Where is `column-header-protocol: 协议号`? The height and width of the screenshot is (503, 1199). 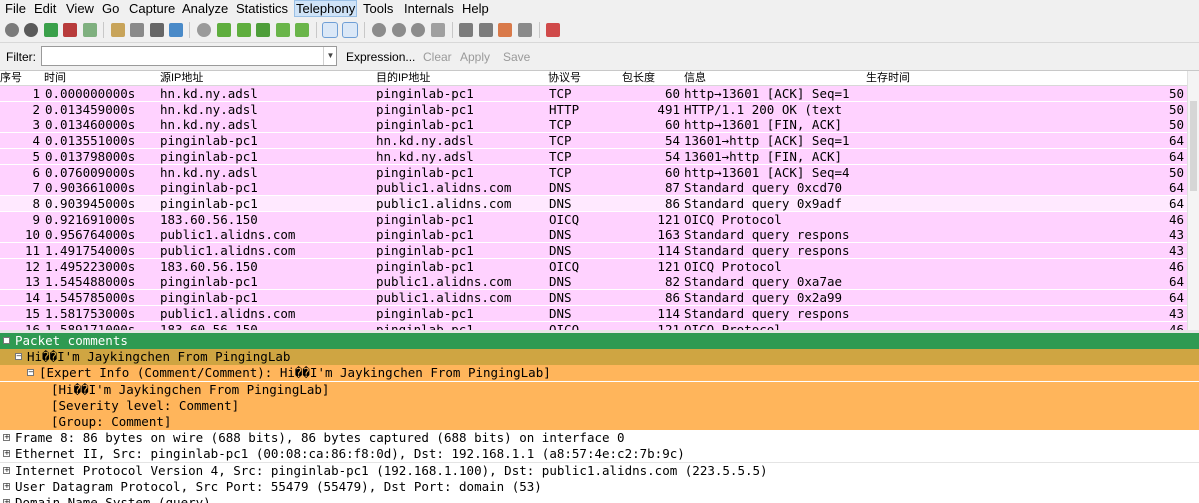
column-header-protocol: 协议号 is located at coordinates (564, 78).